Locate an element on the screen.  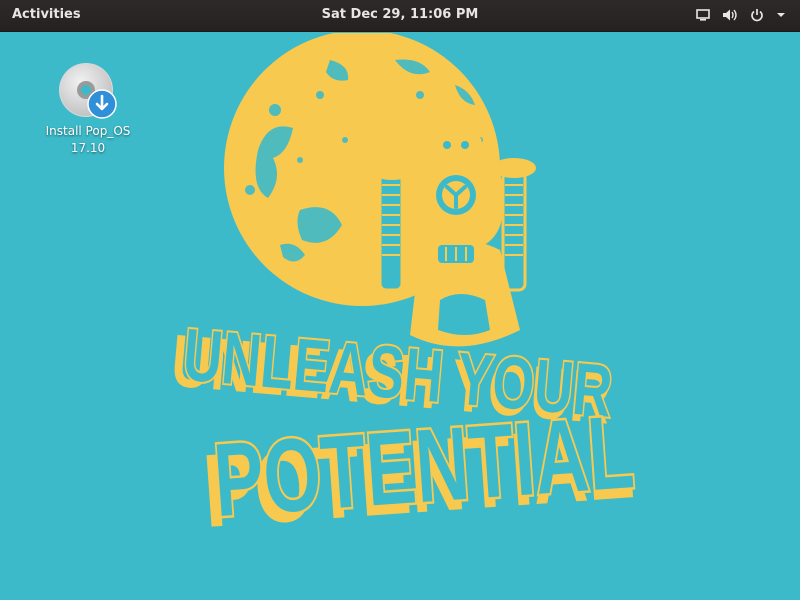
desktop-icon-label-line1: Install Pop_OS is located at coordinates (88, 131).